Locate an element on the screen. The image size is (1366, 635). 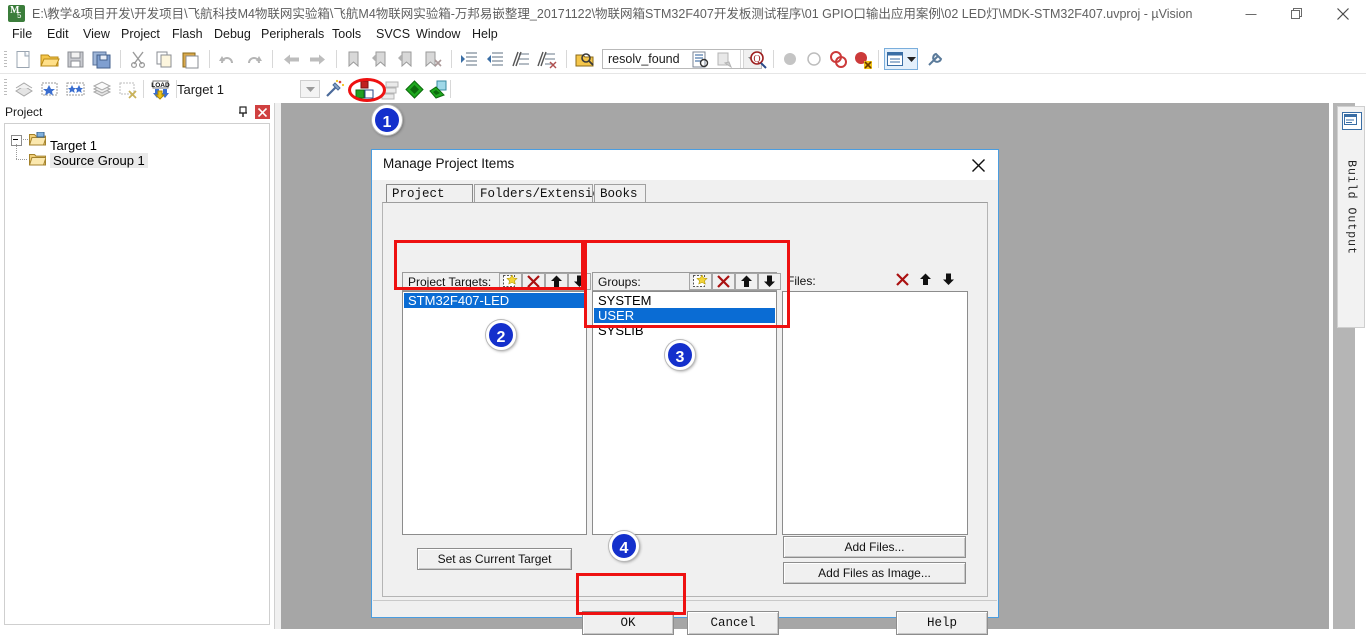
menu-debug: Debug is located at coordinates (232, 34).